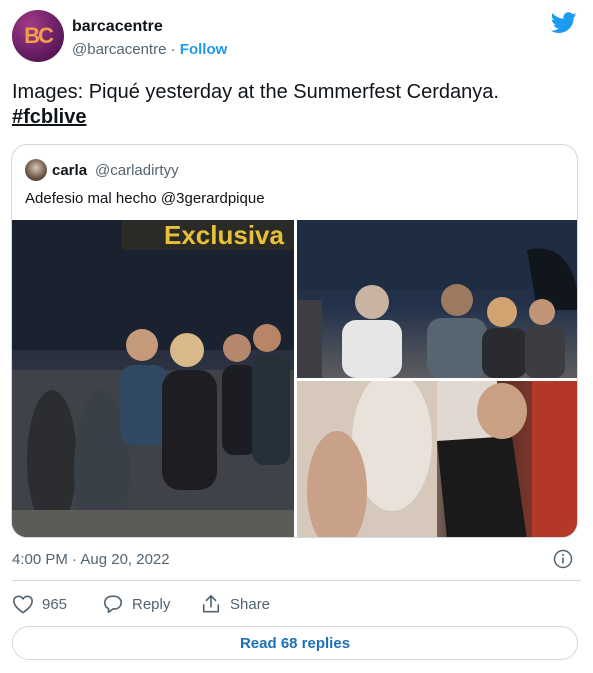 The width and height of the screenshot is (593, 673). What do you see at coordinates (137, 170) in the screenshot?
I see `quote-author-handle: @carladirtyy` at bounding box center [137, 170].